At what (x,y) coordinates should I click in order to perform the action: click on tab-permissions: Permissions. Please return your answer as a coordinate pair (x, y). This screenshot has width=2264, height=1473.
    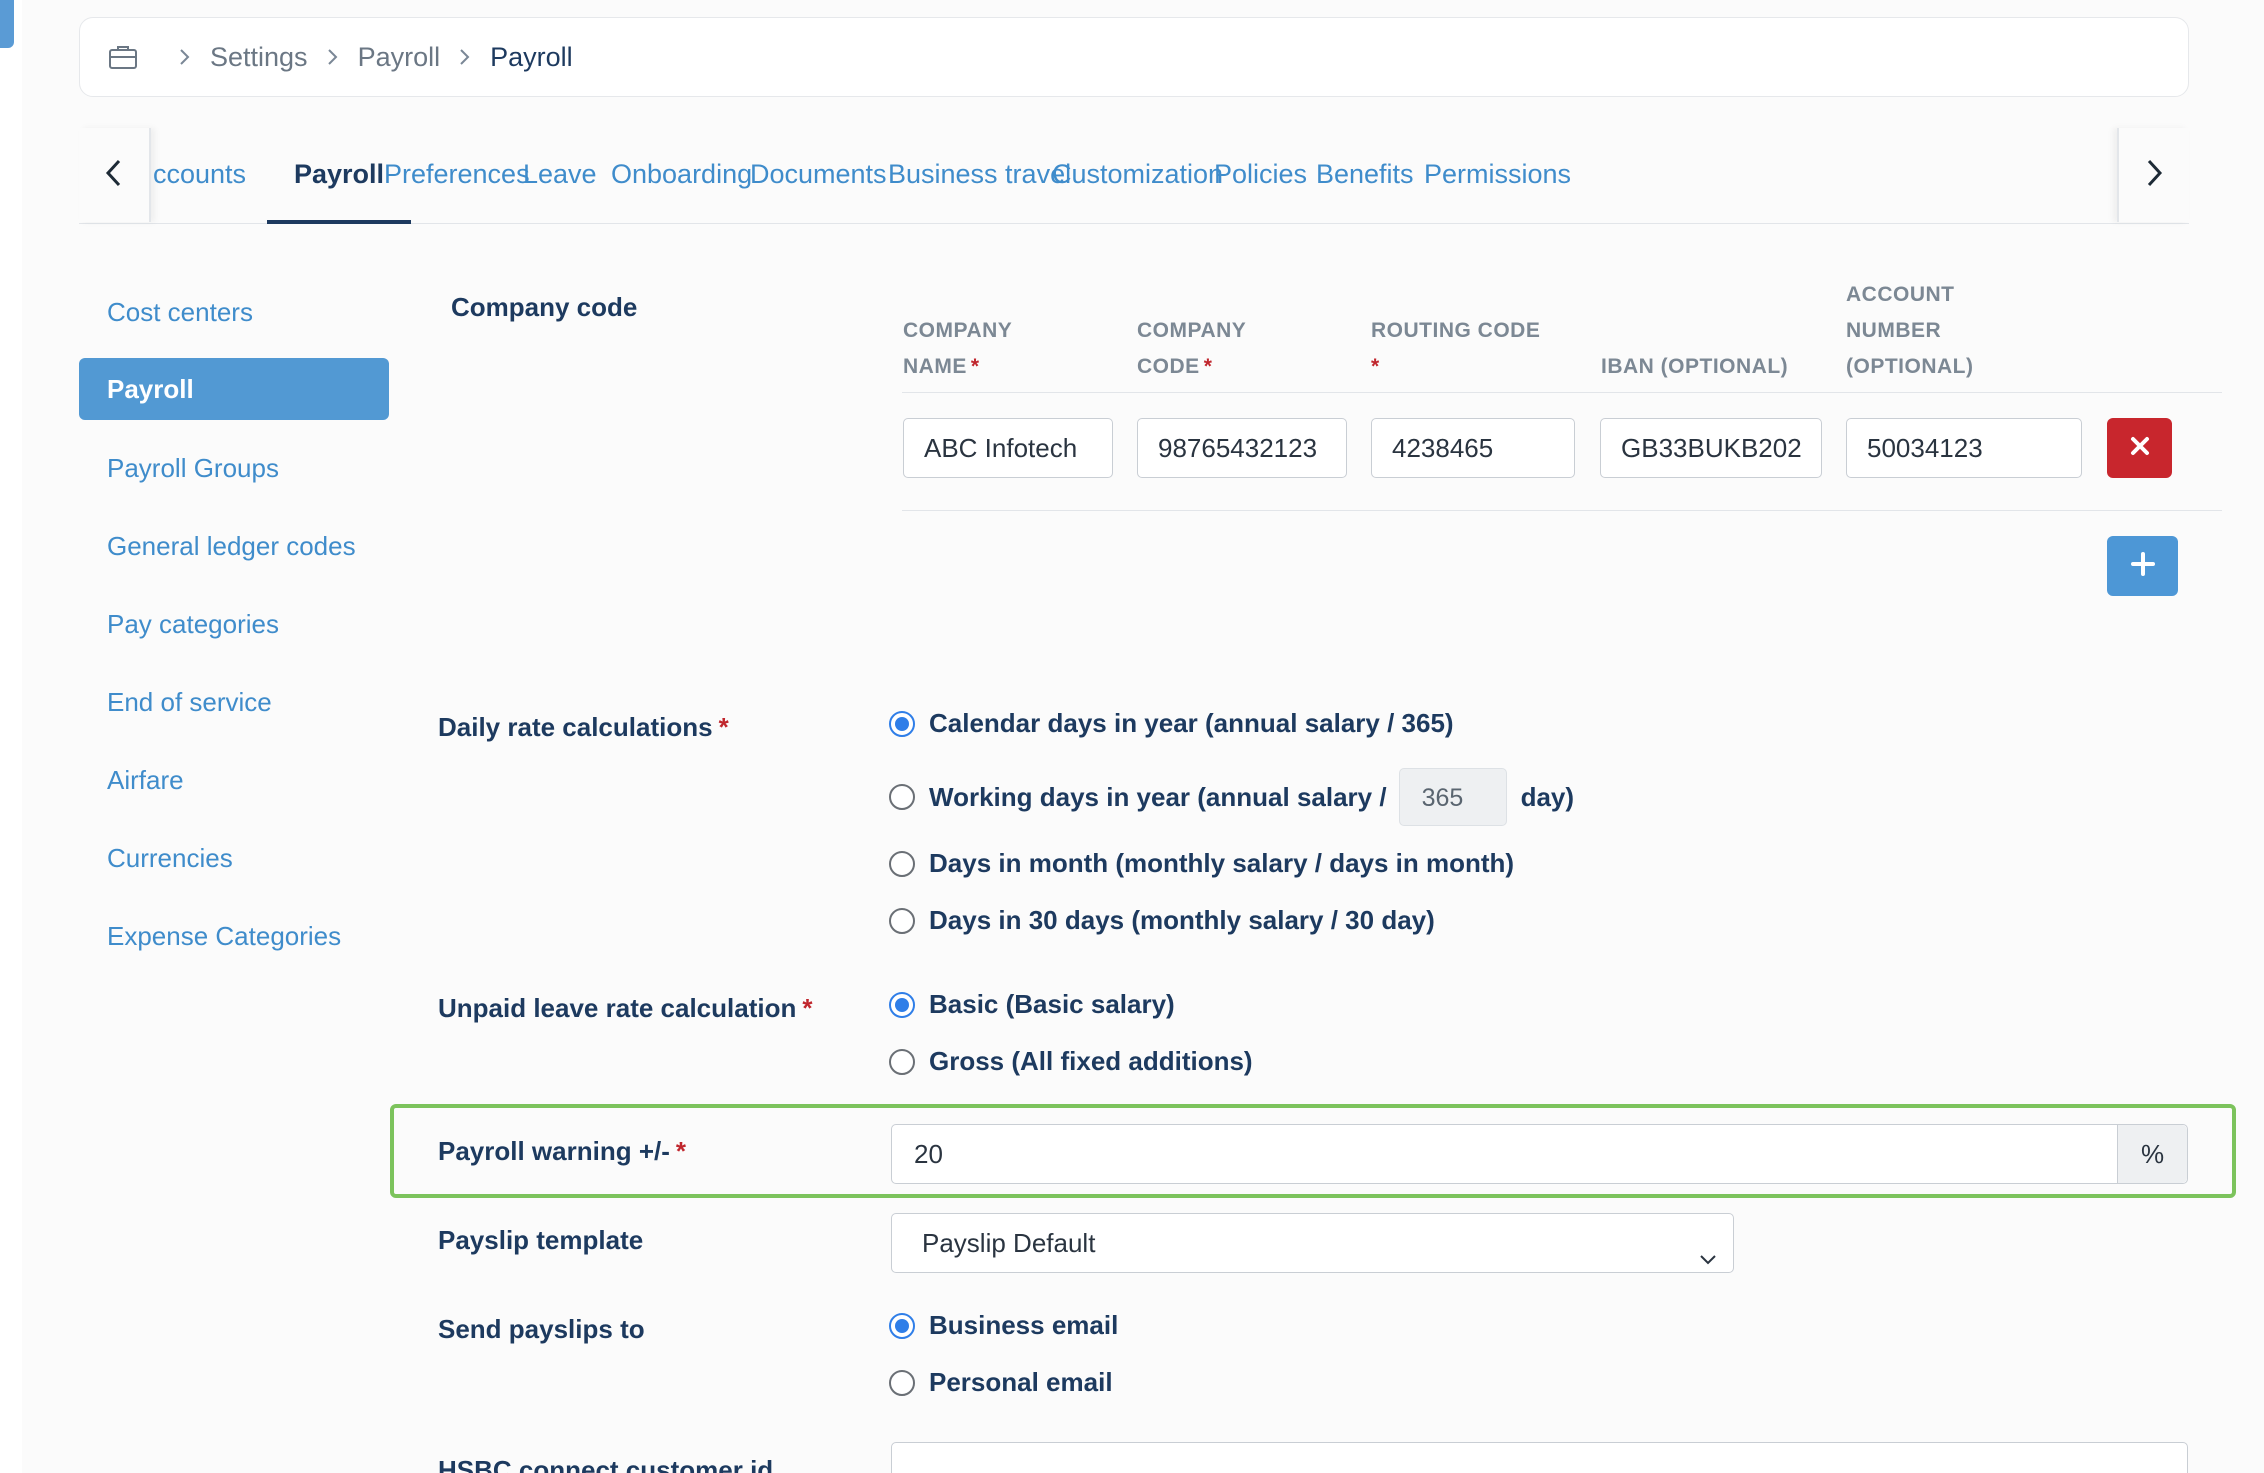
    Looking at the image, I should click on (1497, 176).